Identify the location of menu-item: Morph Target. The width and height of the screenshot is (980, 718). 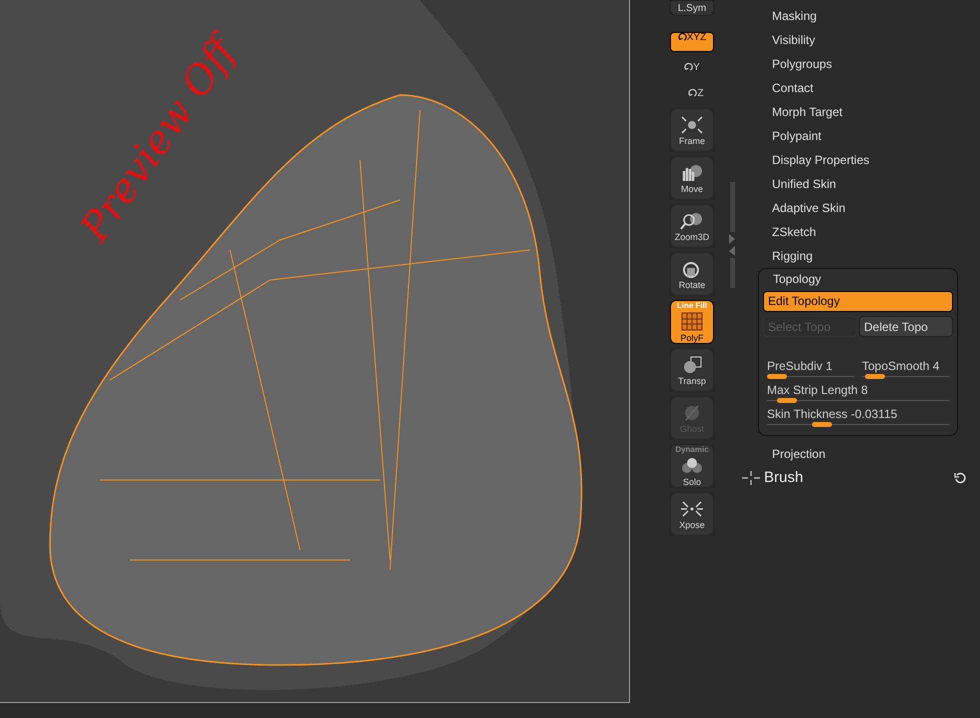
(860, 112).